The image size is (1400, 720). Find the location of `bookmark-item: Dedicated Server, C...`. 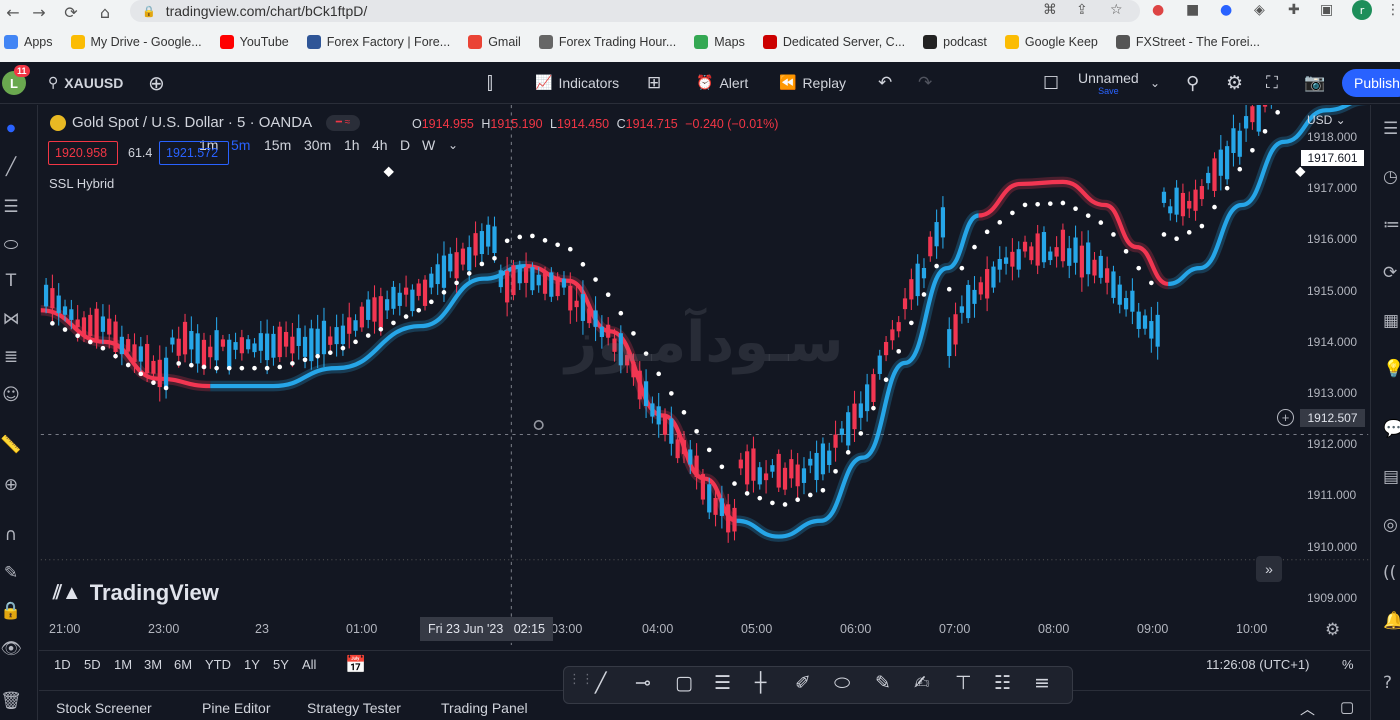

bookmark-item: Dedicated Server, C... is located at coordinates (833, 42).